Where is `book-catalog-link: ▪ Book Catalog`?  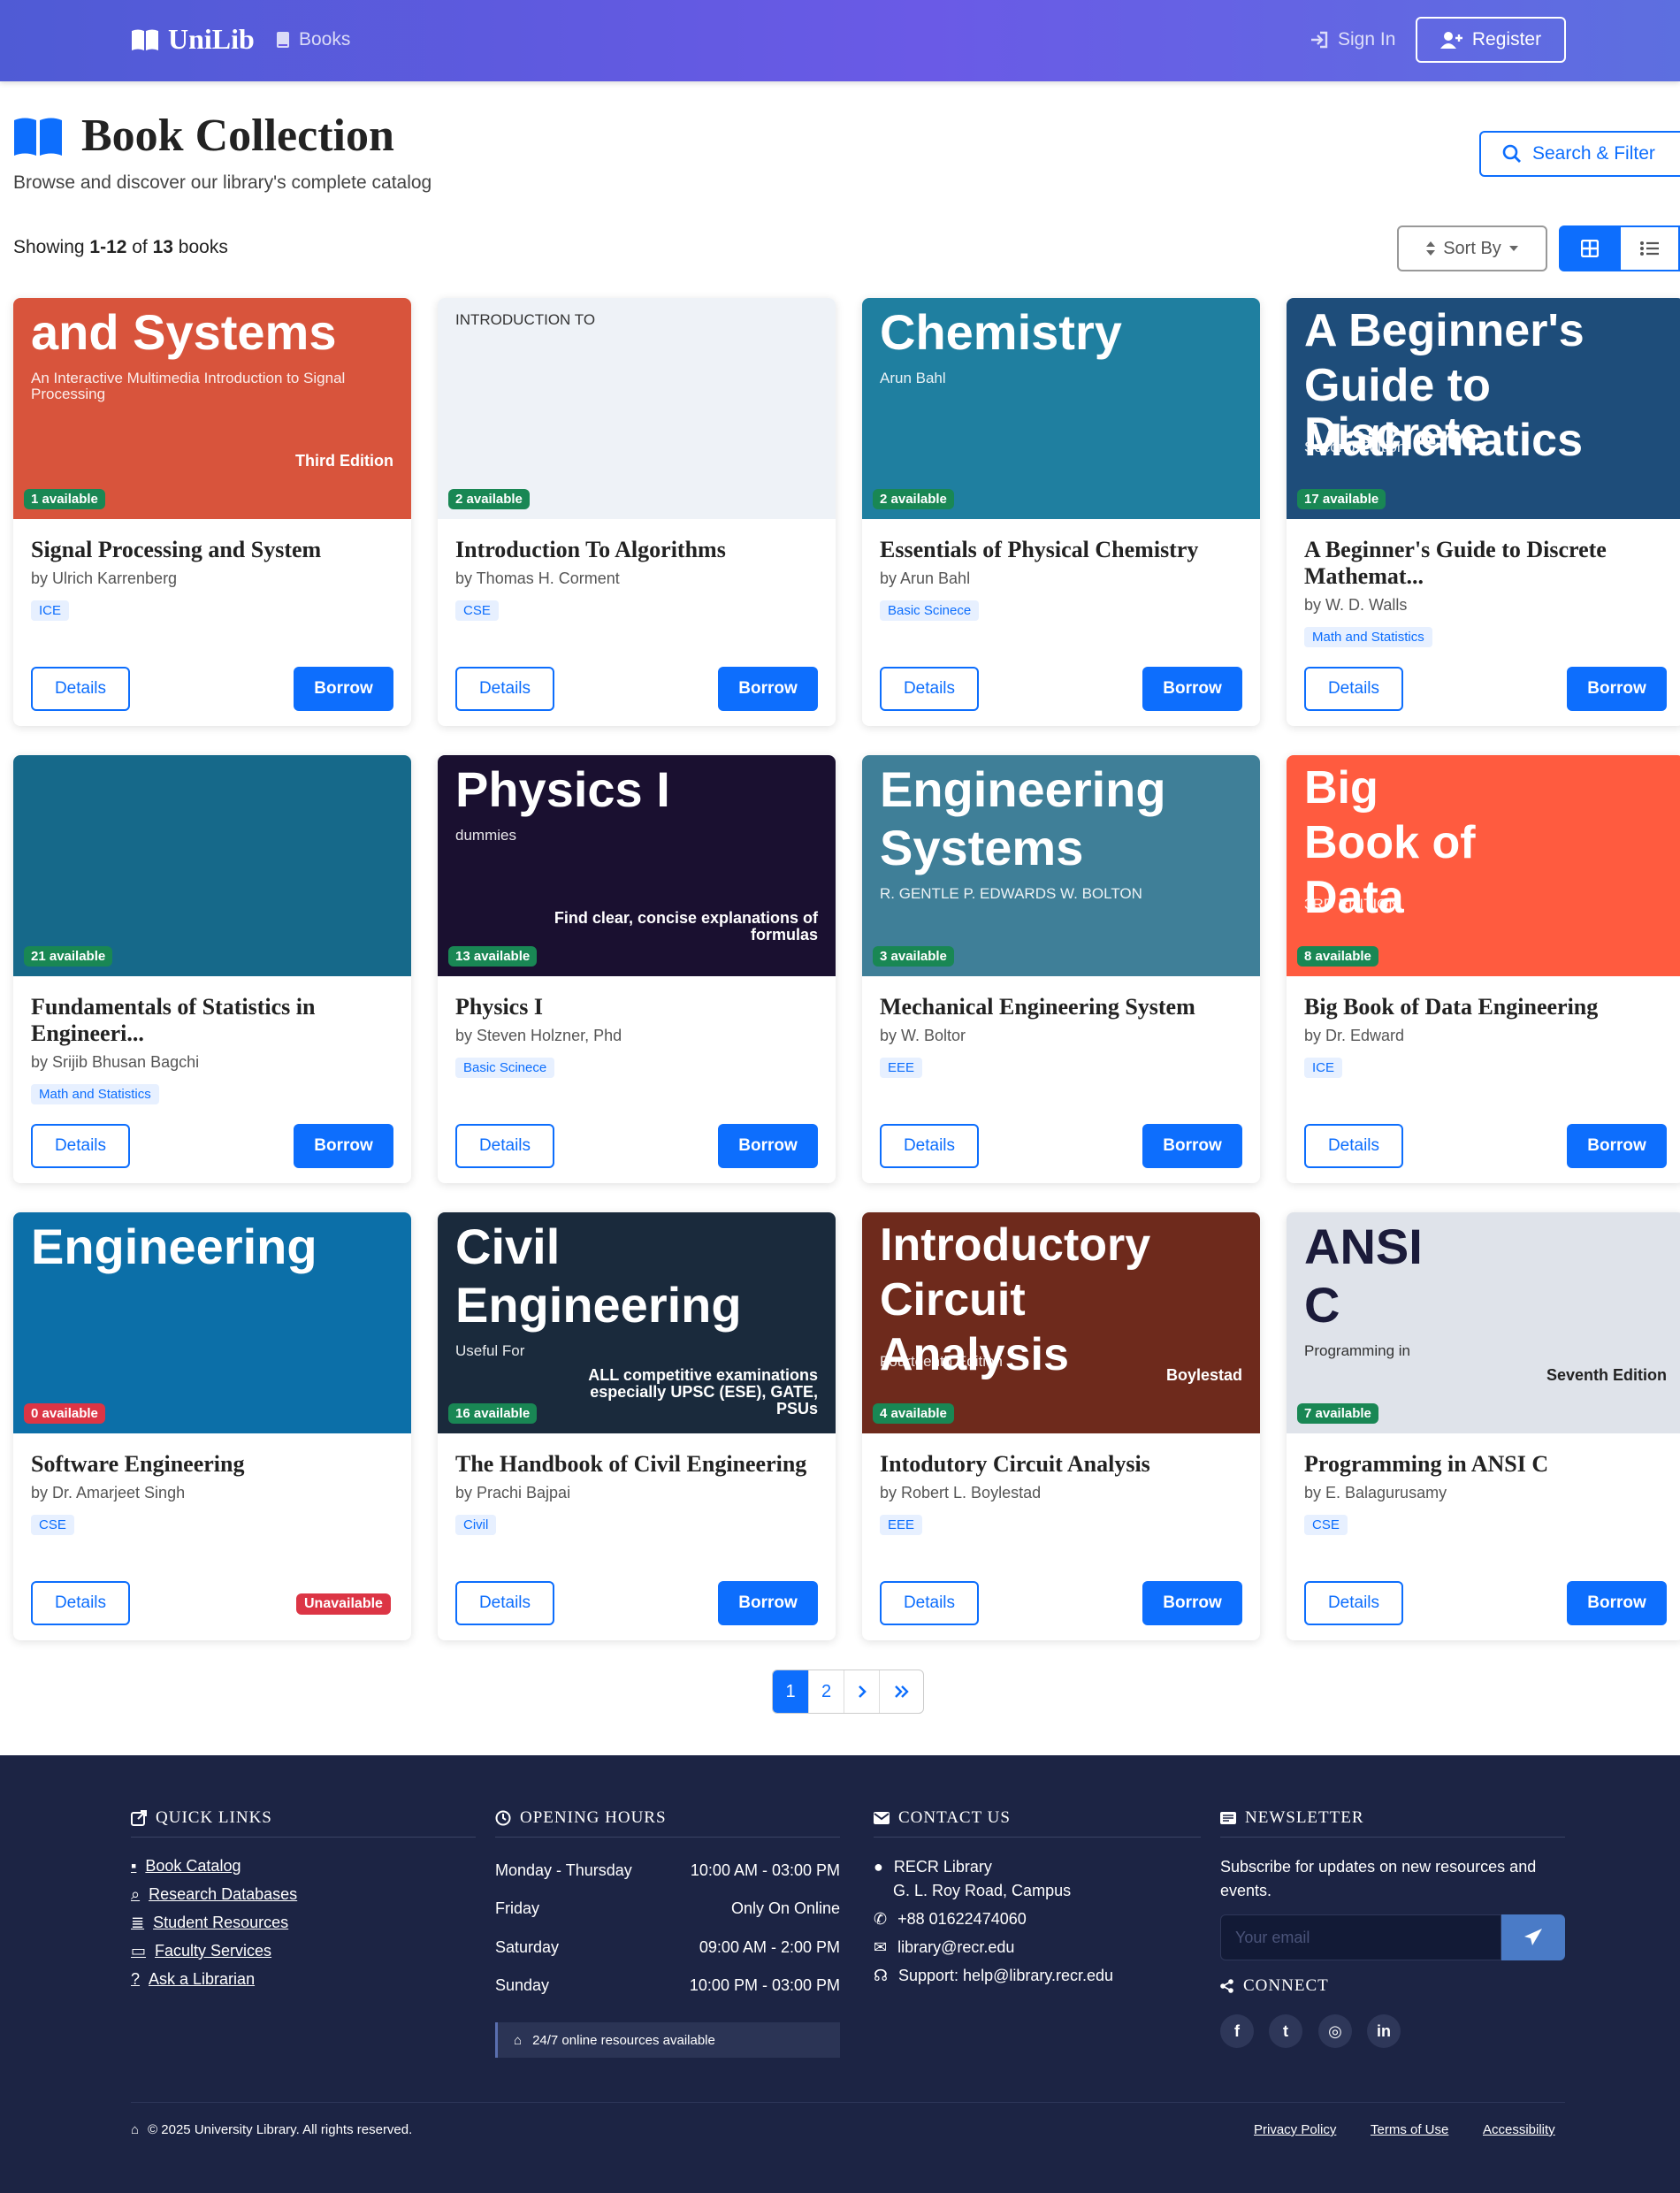 book-catalog-link: ▪ Book Catalog is located at coordinates (186, 1866).